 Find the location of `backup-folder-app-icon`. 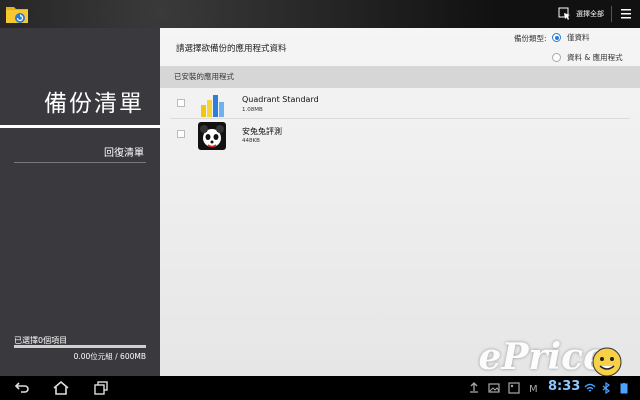

backup-folder-app-icon is located at coordinates (17, 14).